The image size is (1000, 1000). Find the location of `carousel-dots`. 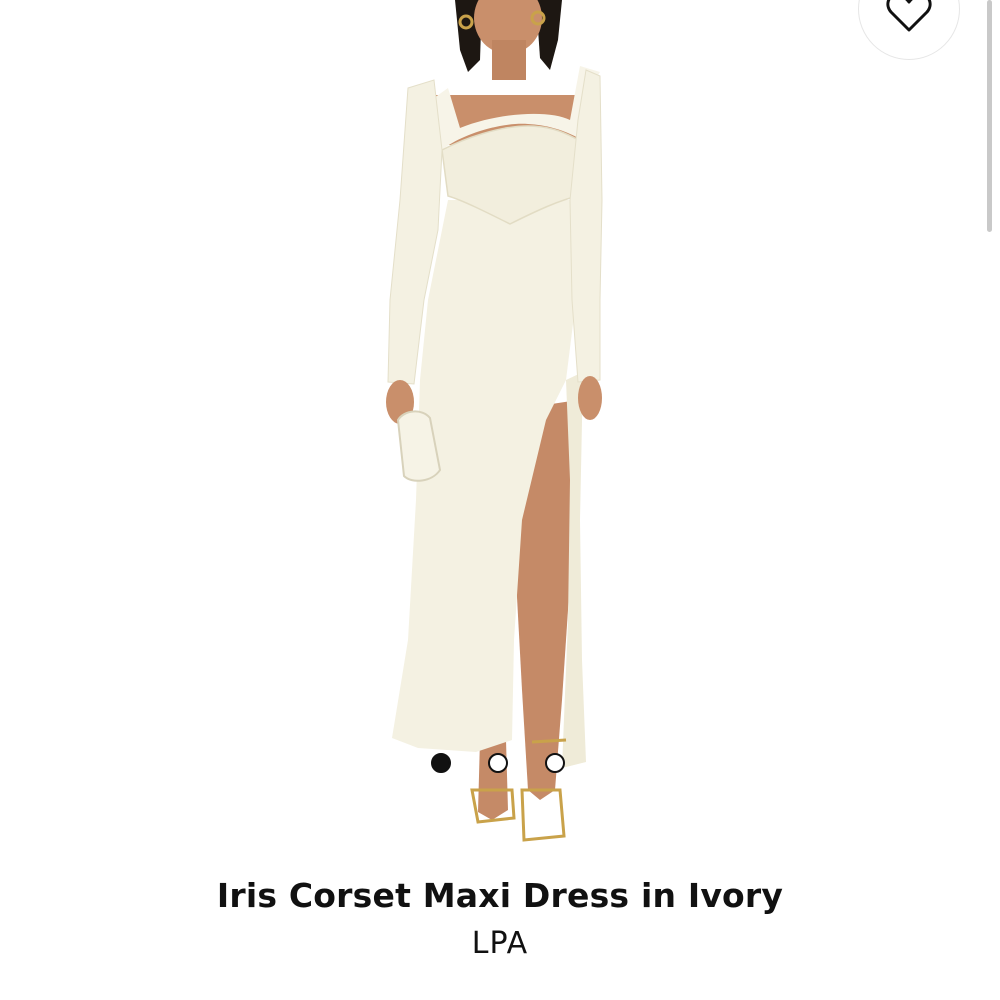

carousel-dots is located at coordinates (498, 763).